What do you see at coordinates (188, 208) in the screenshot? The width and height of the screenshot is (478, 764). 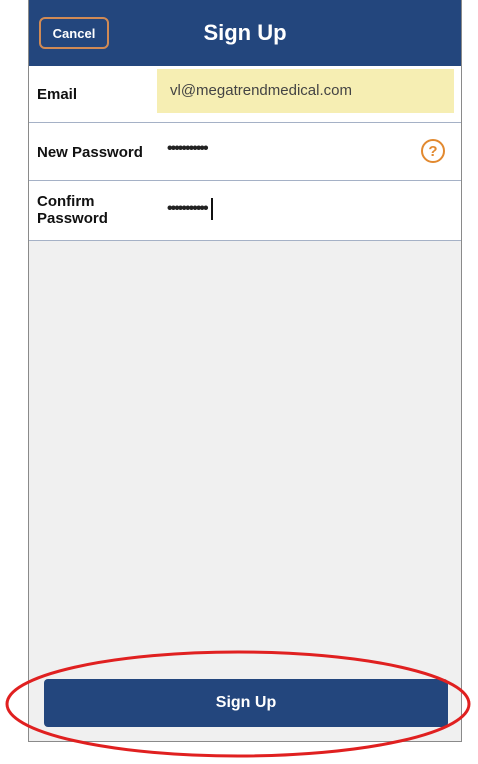 I see `confirm-password-value: •••••••••••` at bounding box center [188, 208].